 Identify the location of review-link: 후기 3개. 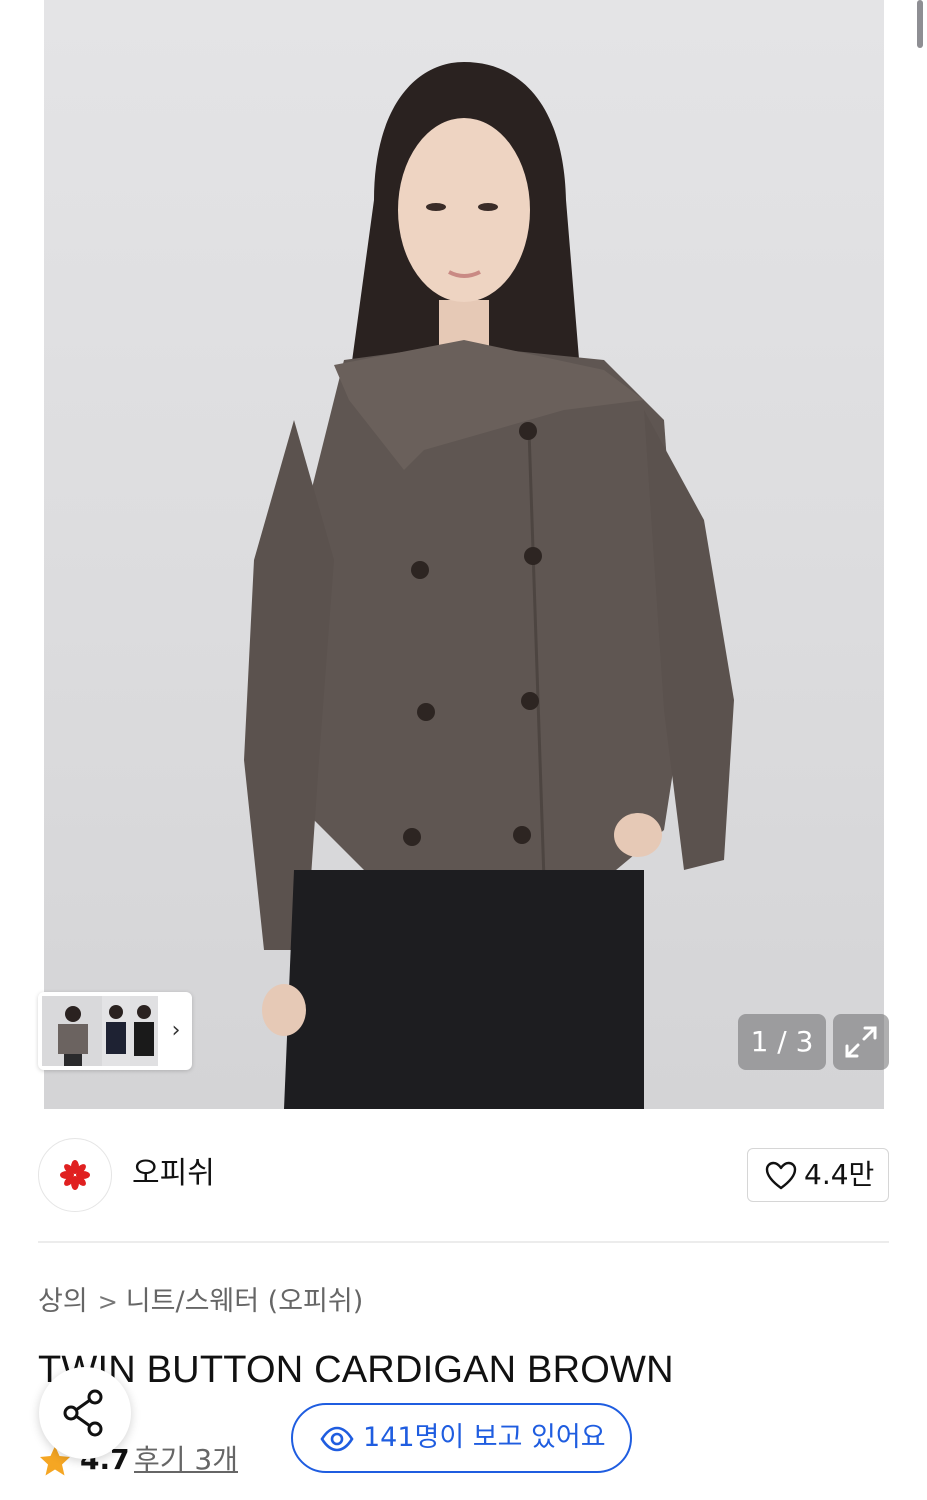
(186, 1460).